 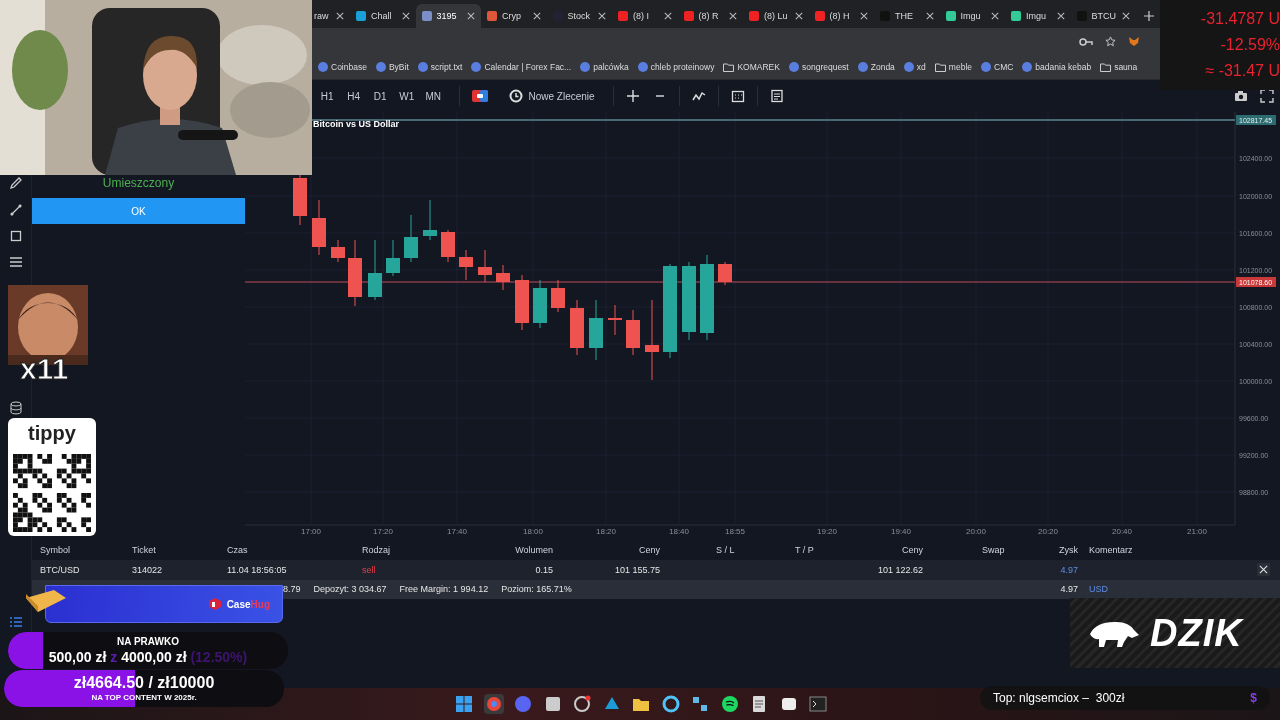 I want to click on browser-tab: Stock, so click(x=579, y=16).